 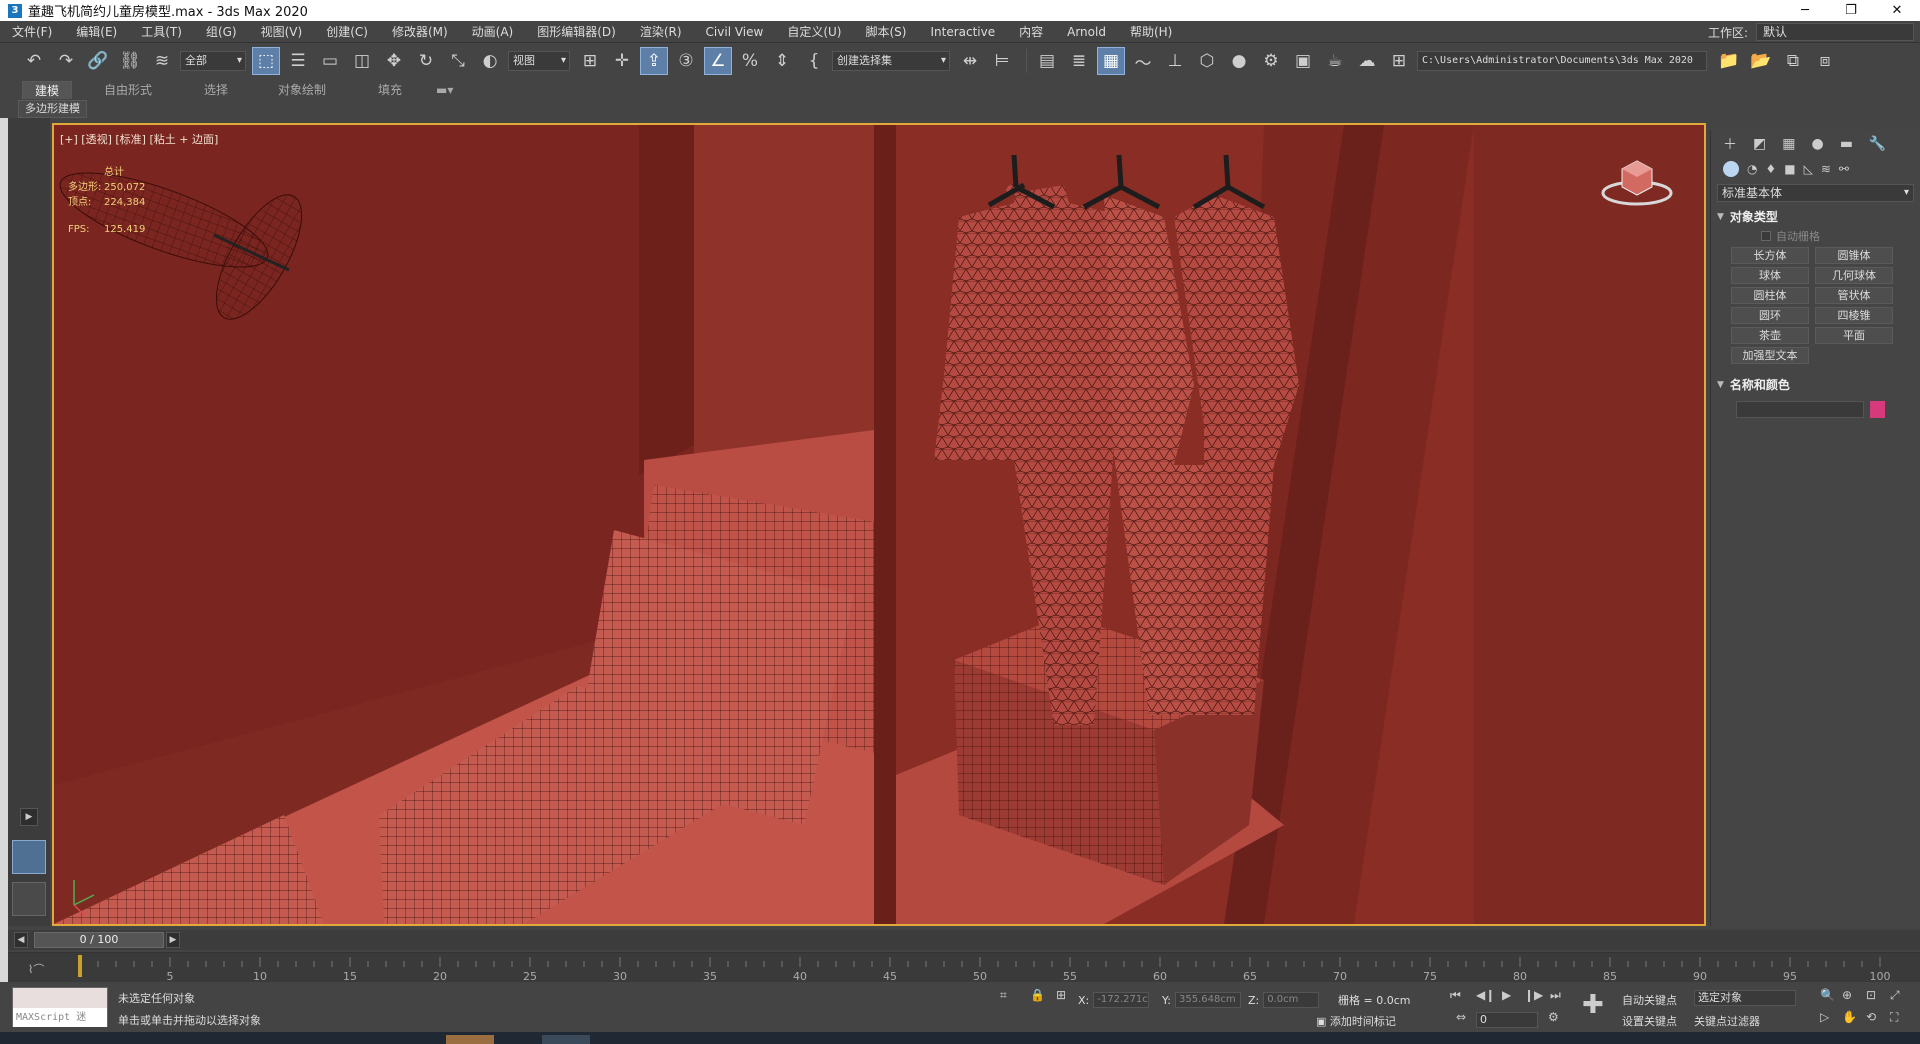 I want to click on restore-button: ❐, so click(x=1851, y=10).